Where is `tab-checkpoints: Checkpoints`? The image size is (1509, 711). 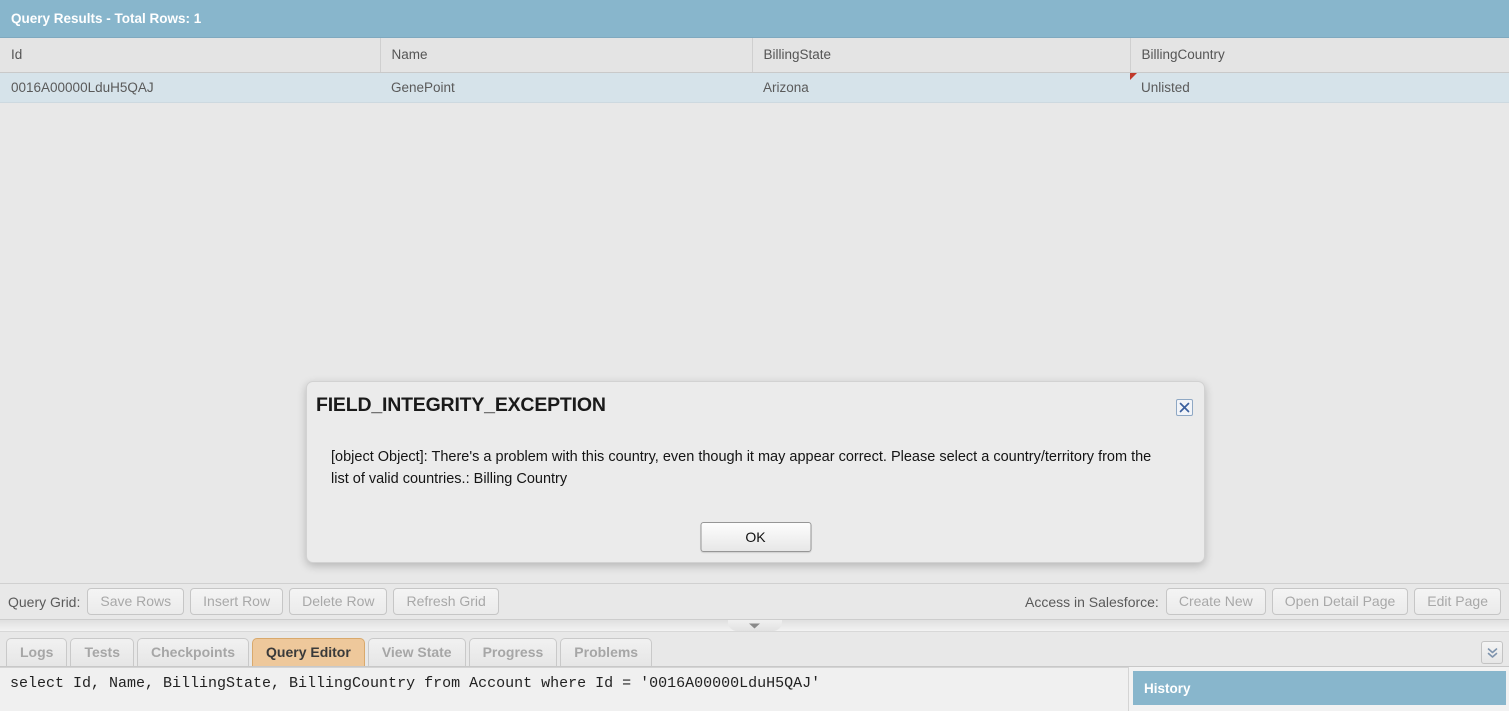
tab-checkpoints: Checkpoints is located at coordinates (193, 652).